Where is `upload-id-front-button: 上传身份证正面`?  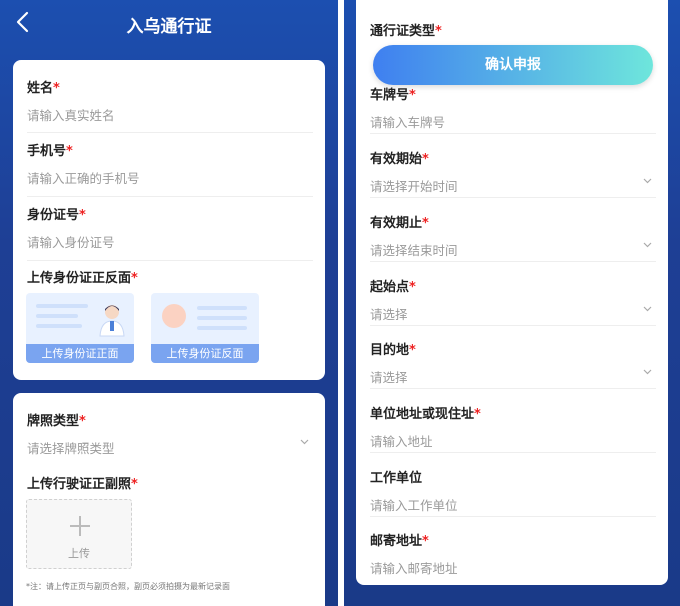
upload-id-front-button: 上传身份证正面 is located at coordinates (80, 328).